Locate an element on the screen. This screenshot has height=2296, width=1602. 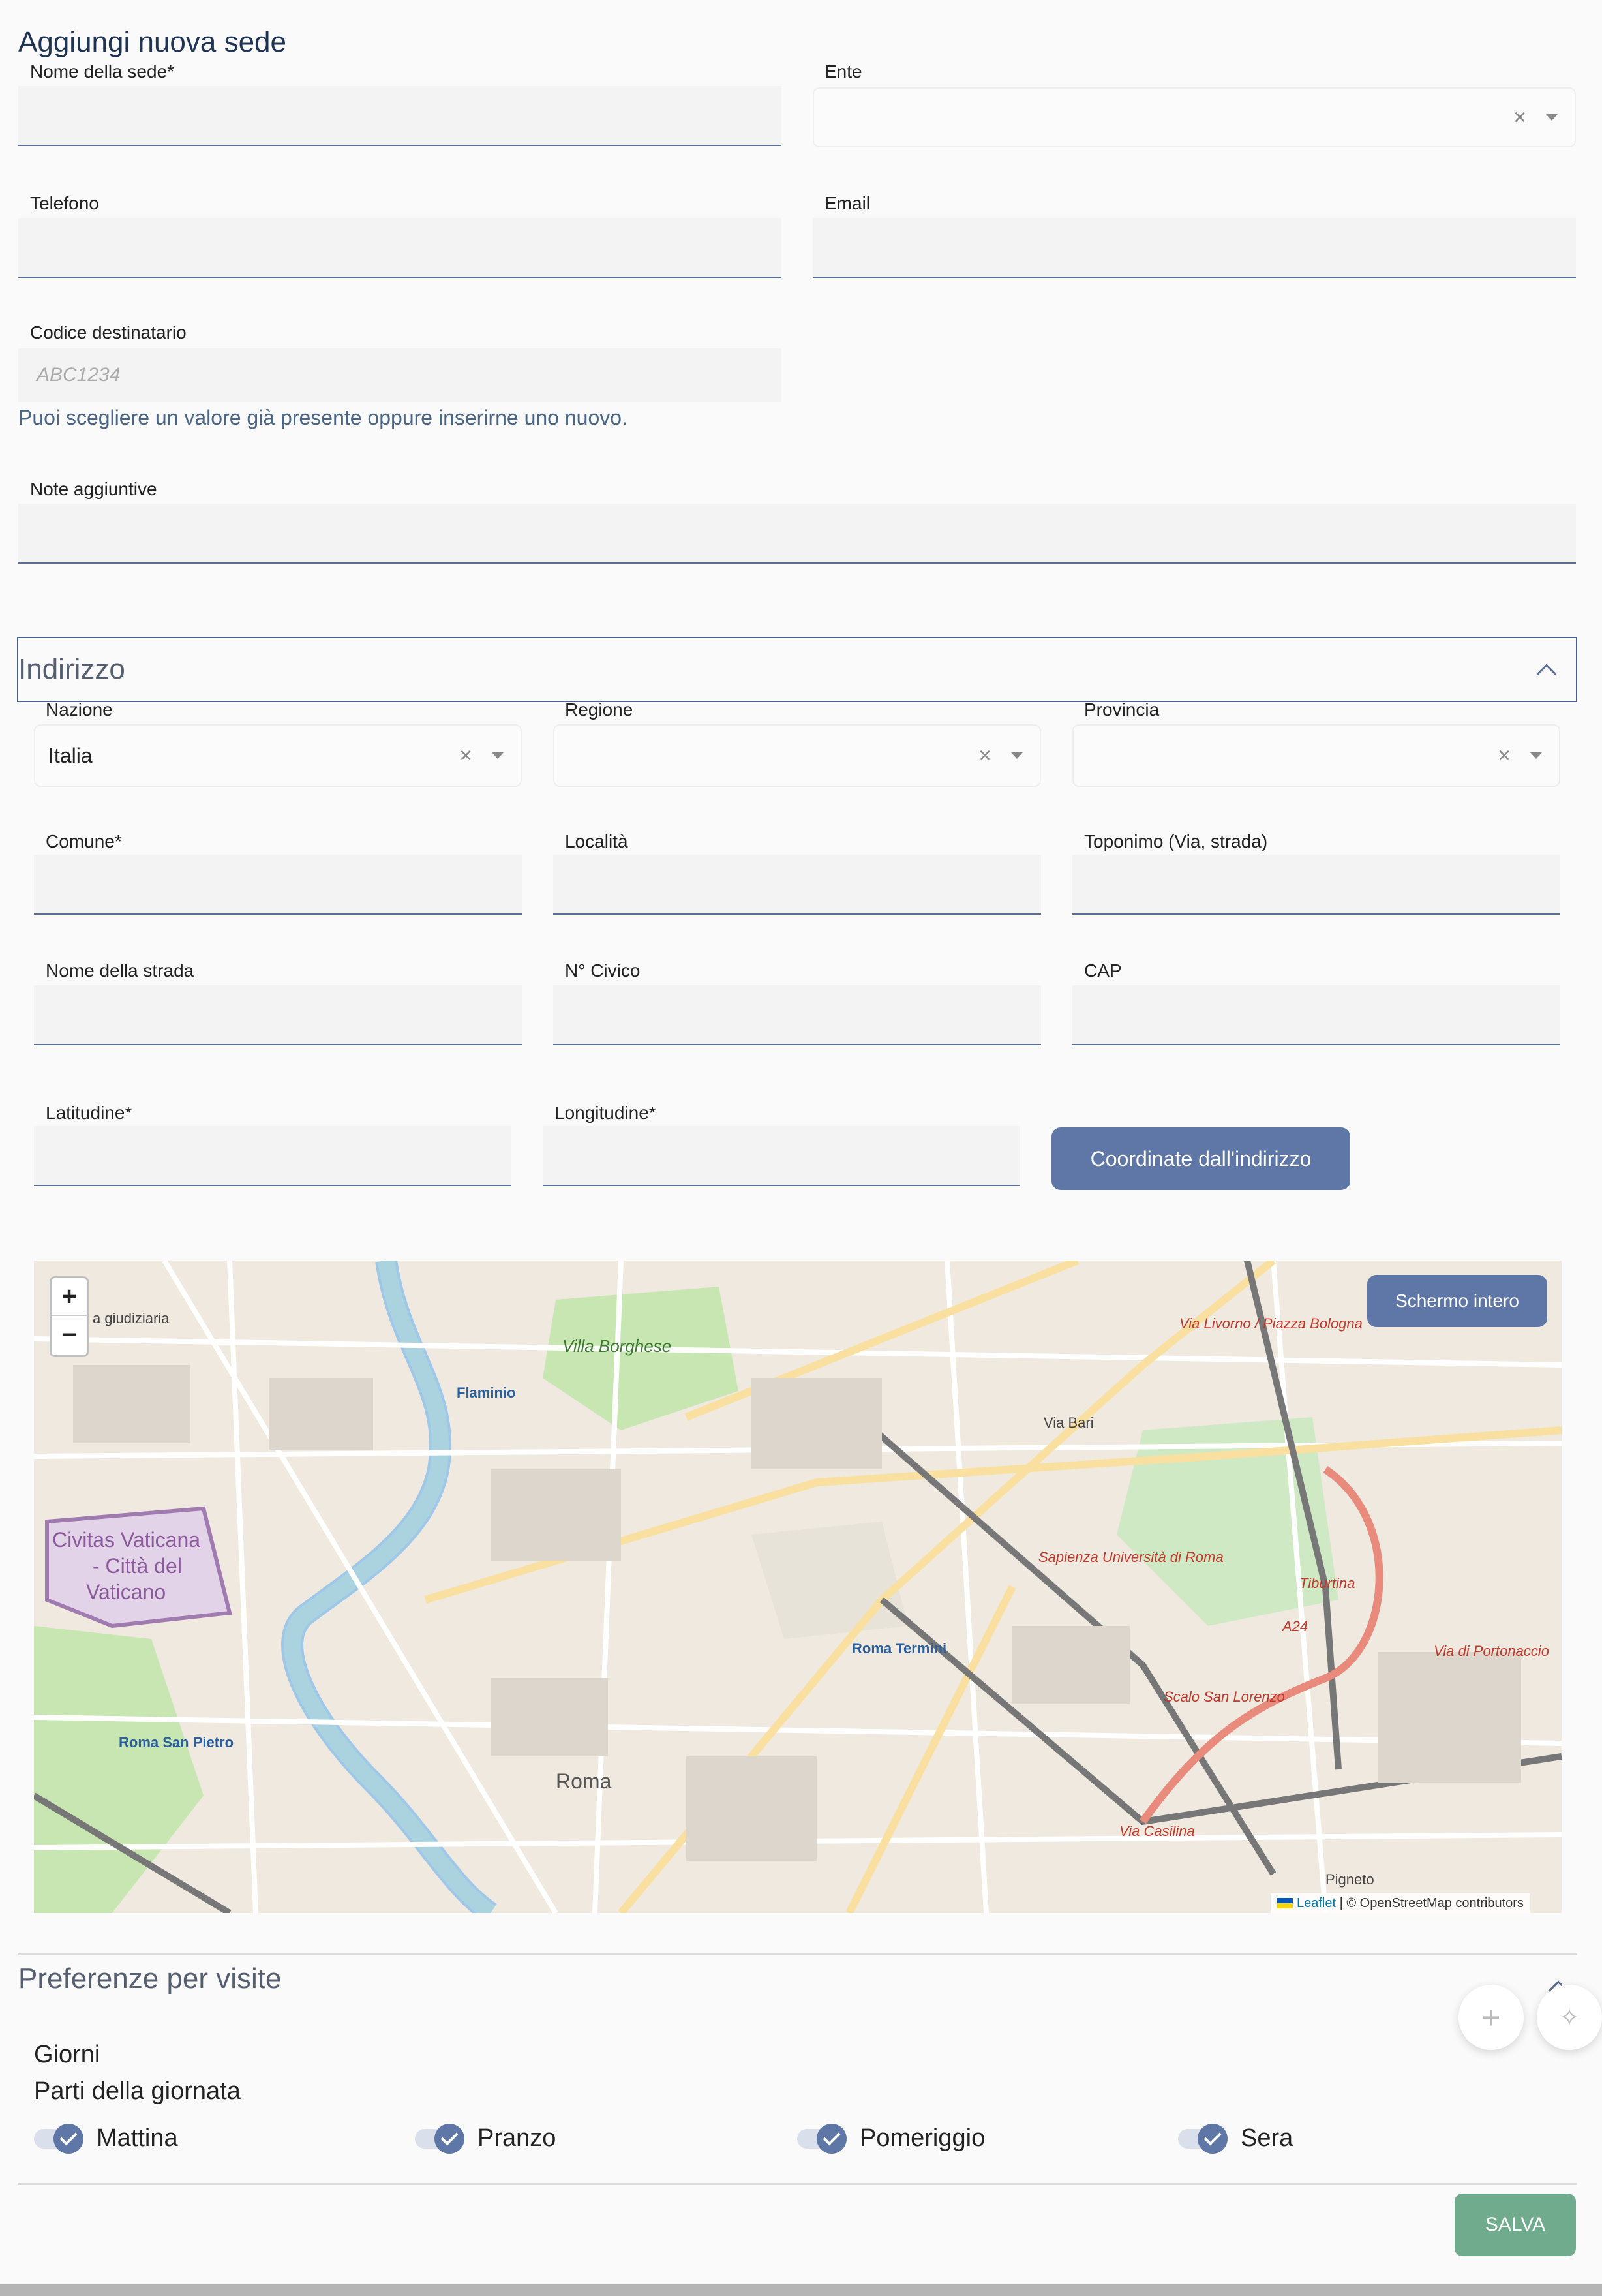
fullscreen-button: Schermo intero is located at coordinates (1457, 1301).